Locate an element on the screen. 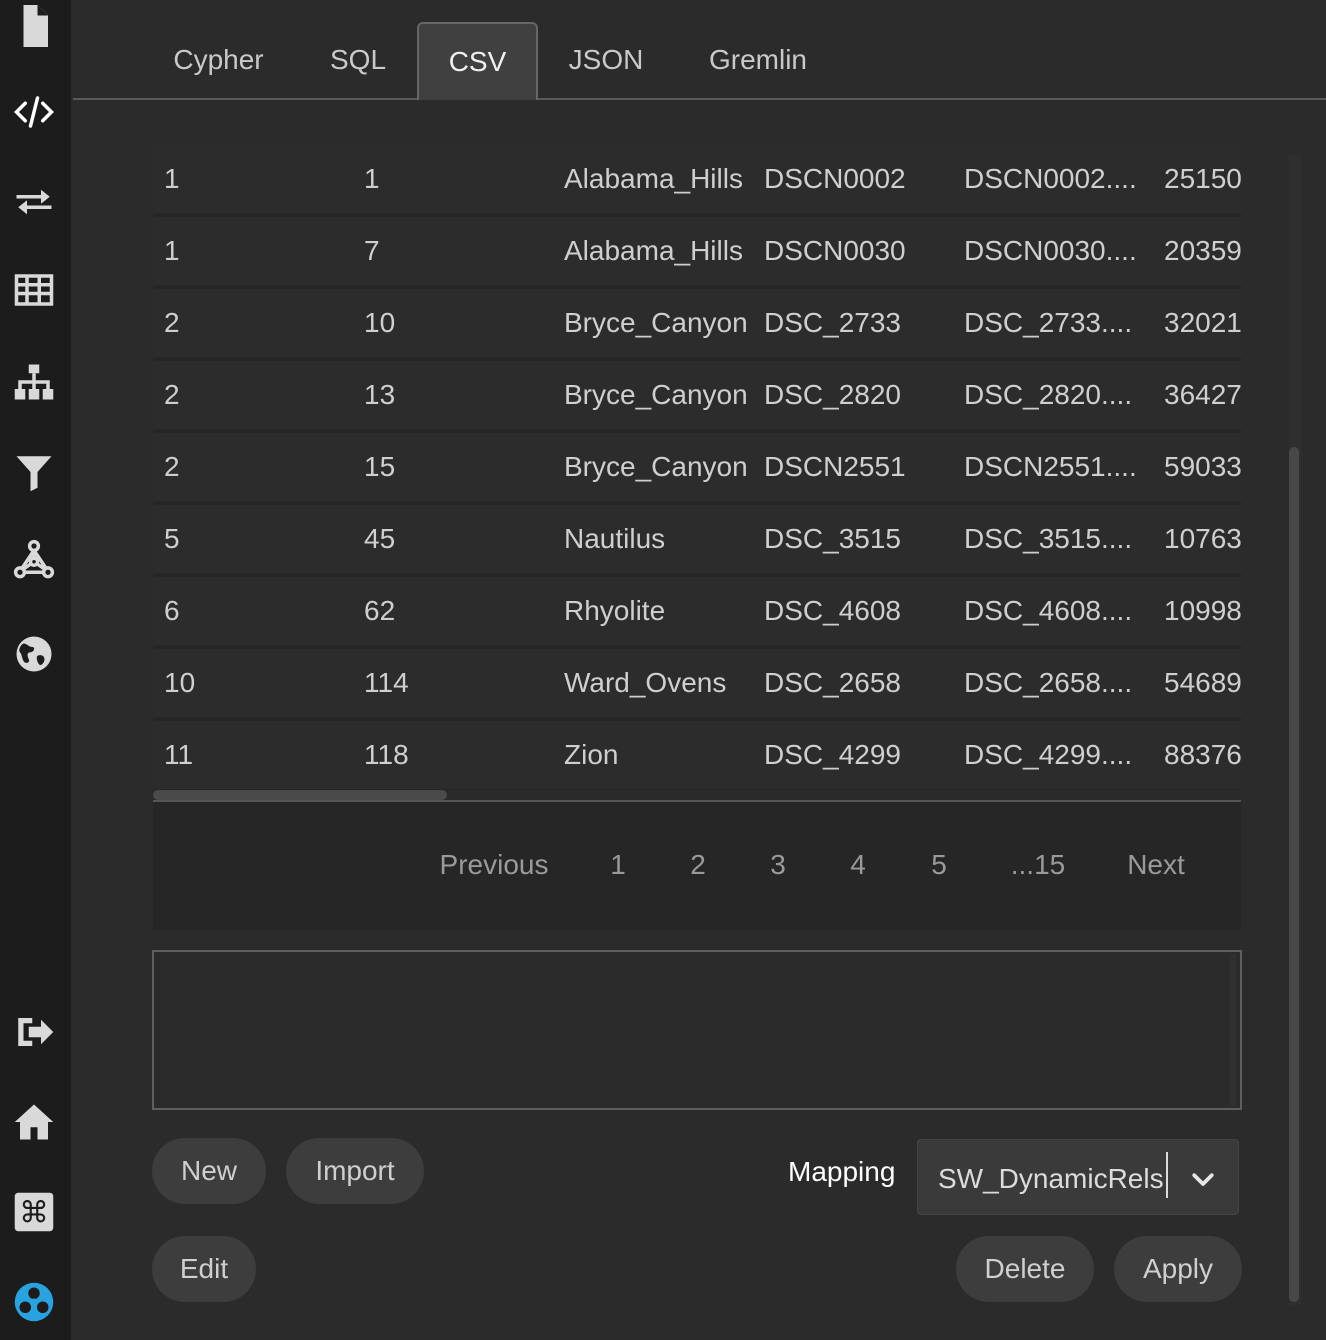 The width and height of the screenshot is (1326, 1340). table-icon is located at coordinates (34, 290).